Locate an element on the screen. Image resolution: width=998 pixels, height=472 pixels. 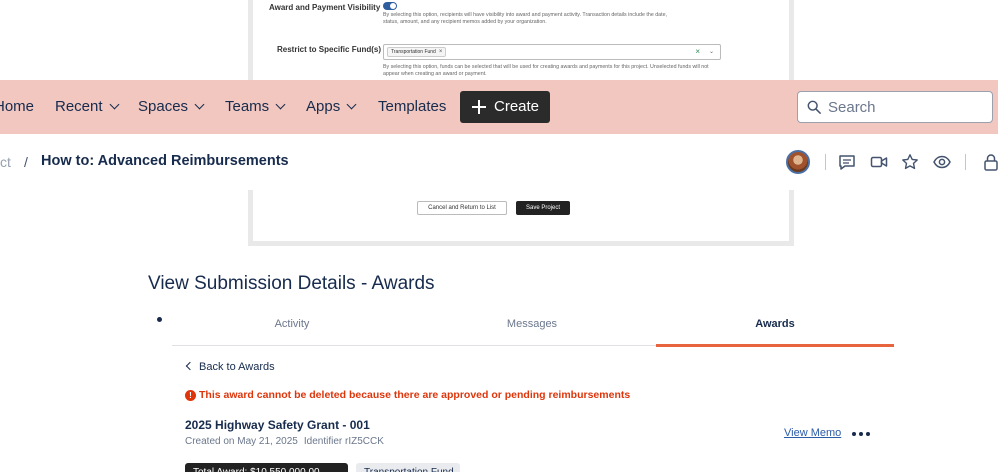
tab-activity: Activity is located at coordinates (292, 324).